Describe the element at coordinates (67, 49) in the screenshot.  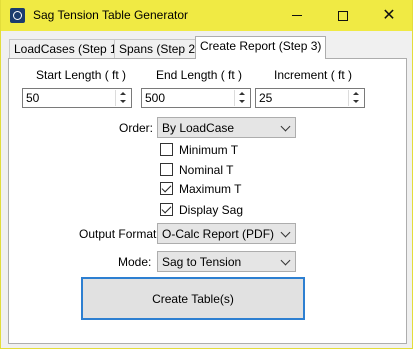
I see `tab-loadcases: LoadCases (Step 1)` at that location.